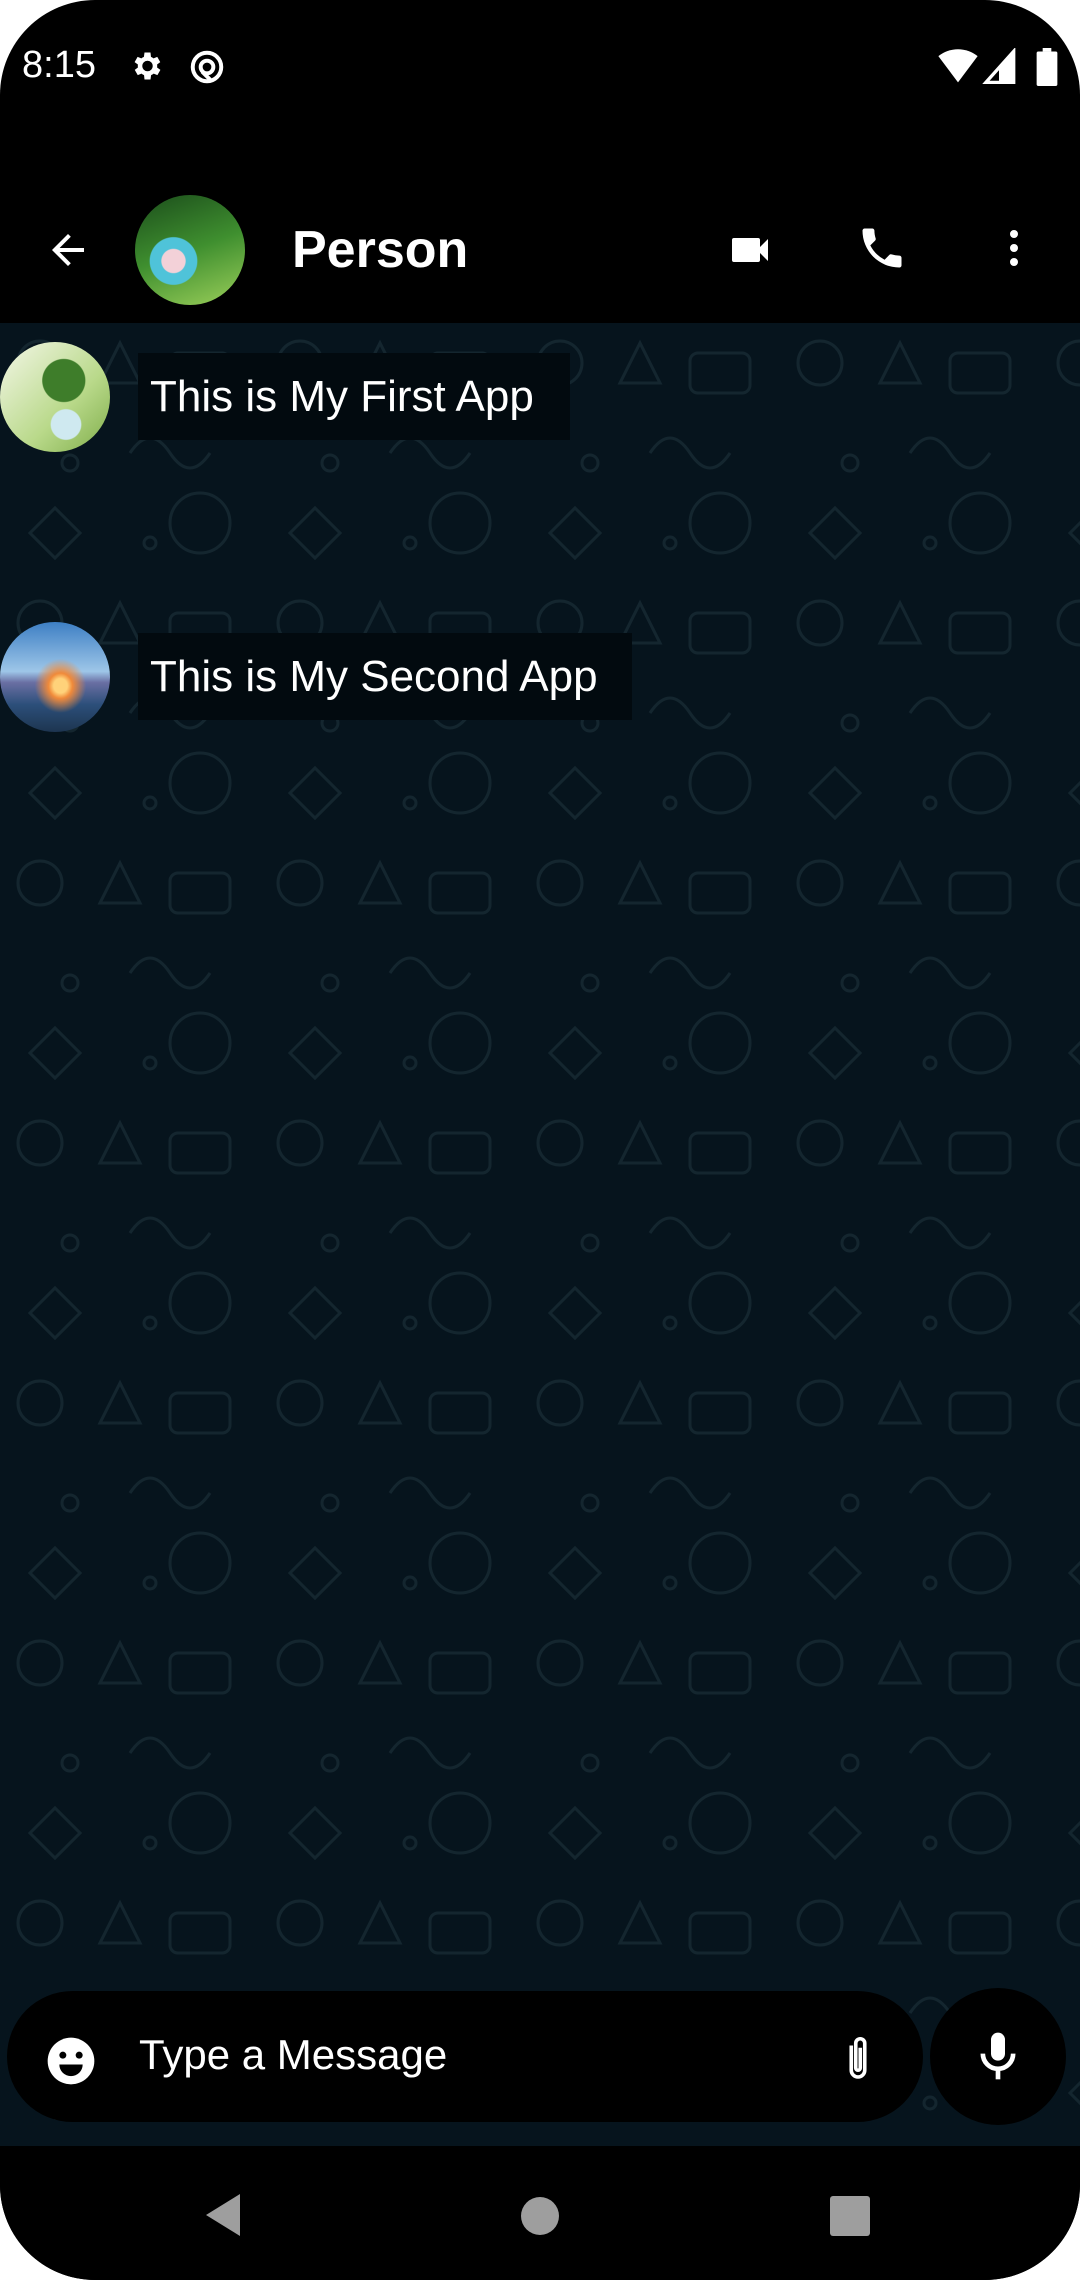 This screenshot has width=1080, height=2280. Describe the element at coordinates (540, 67) in the screenshot. I see `status-bar: 8:15` at that location.